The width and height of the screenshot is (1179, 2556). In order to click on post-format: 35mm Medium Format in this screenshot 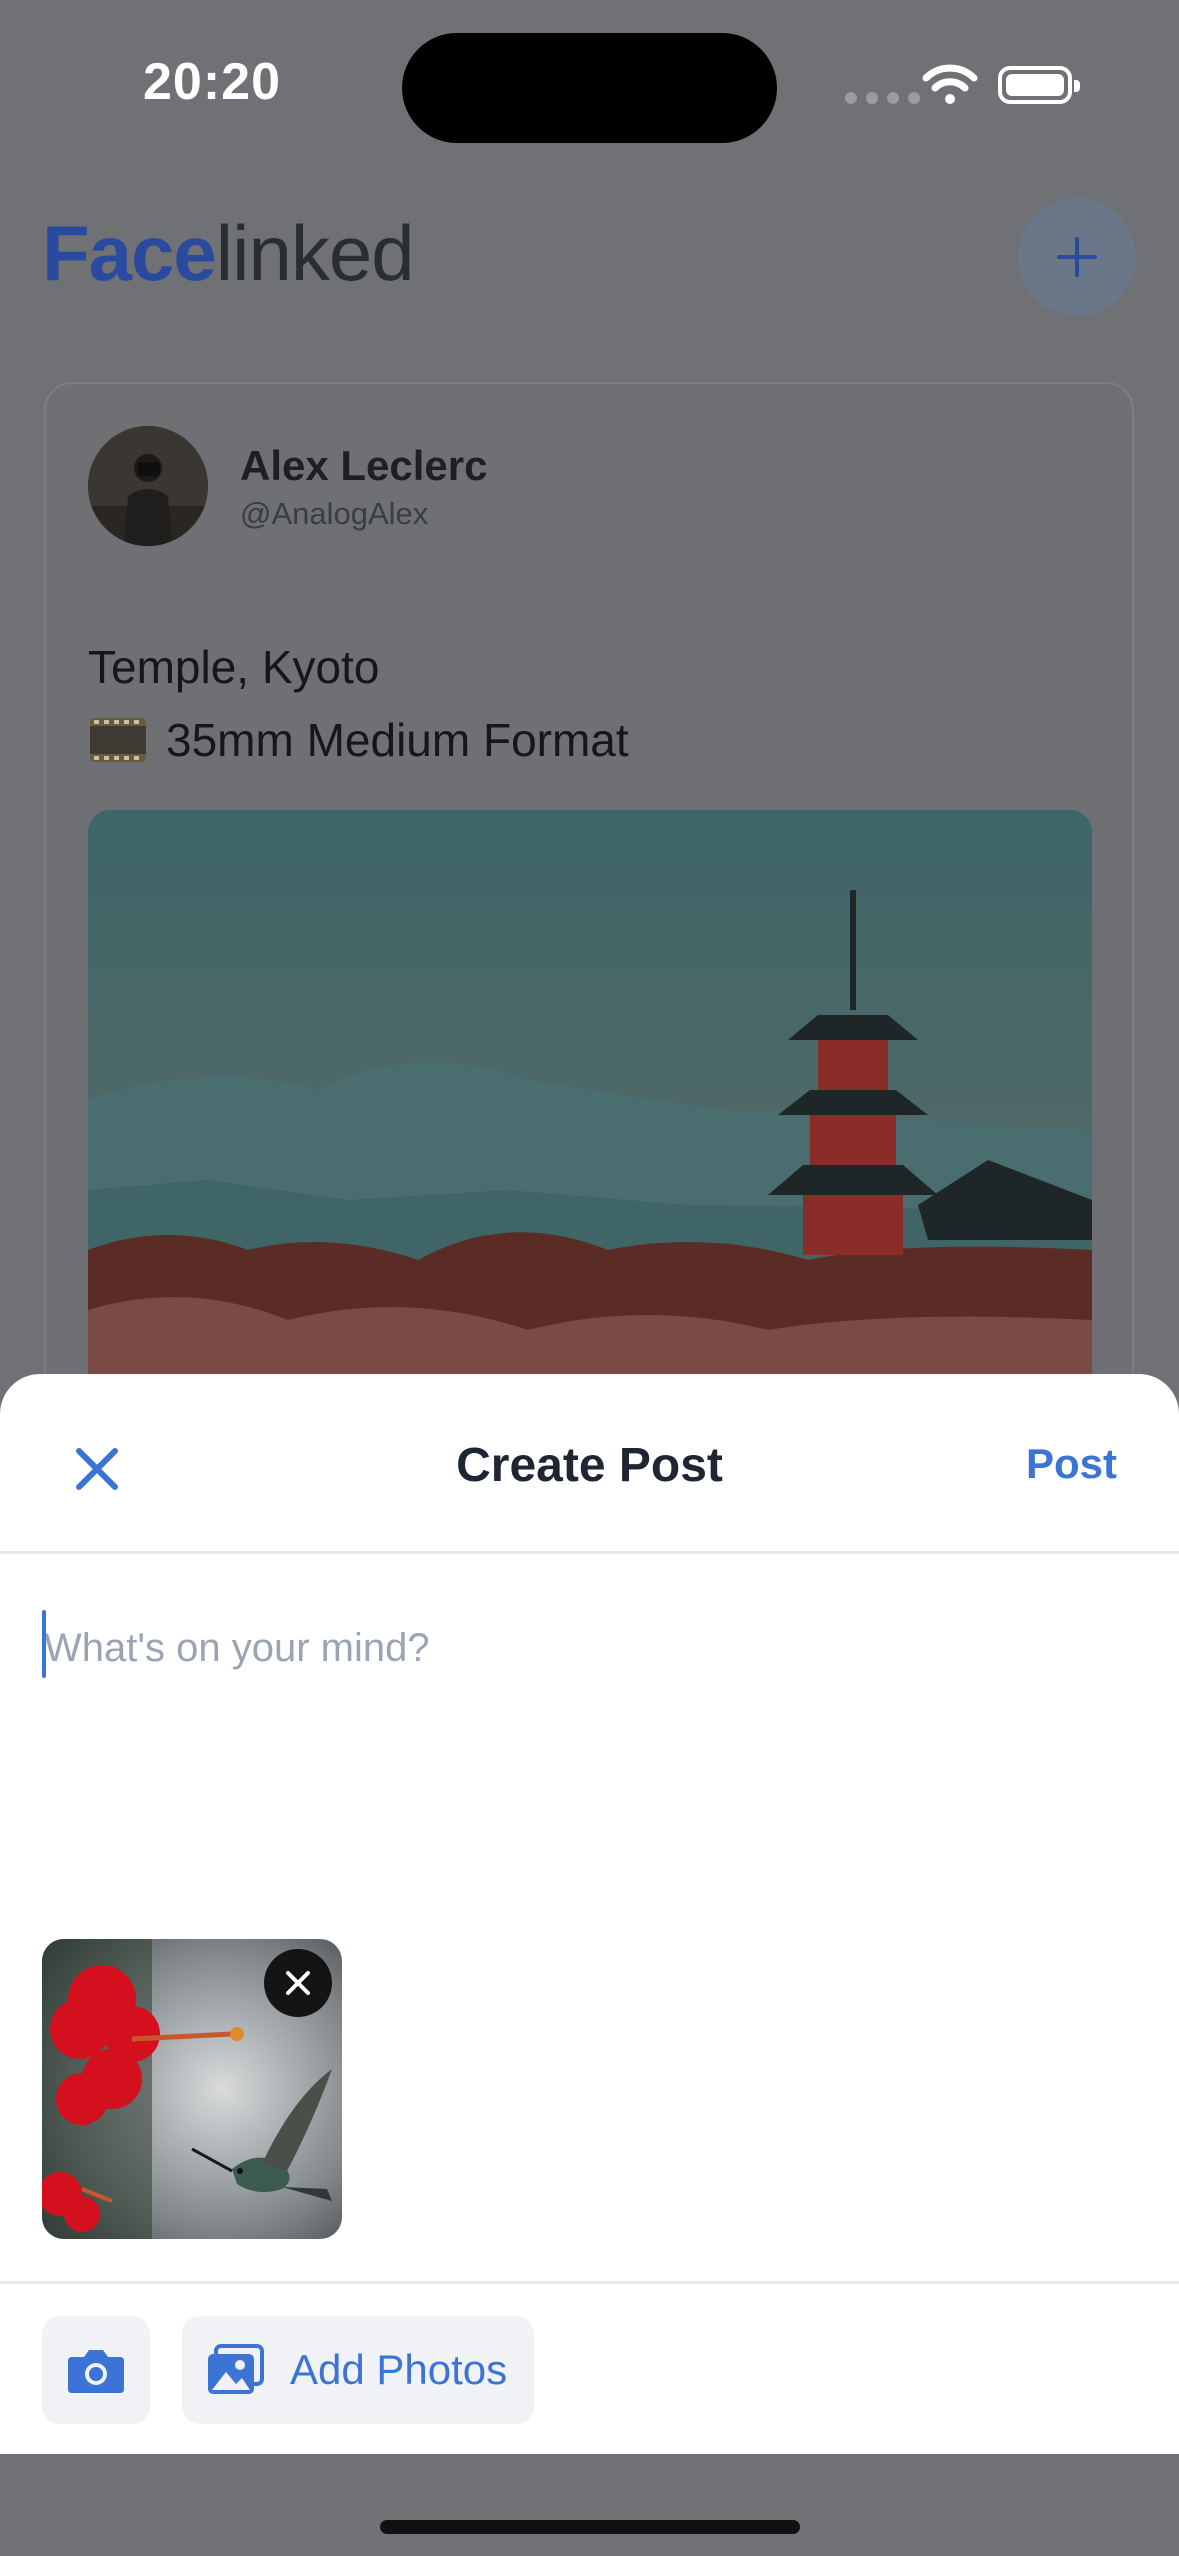, I will do `click(358, 740)`.